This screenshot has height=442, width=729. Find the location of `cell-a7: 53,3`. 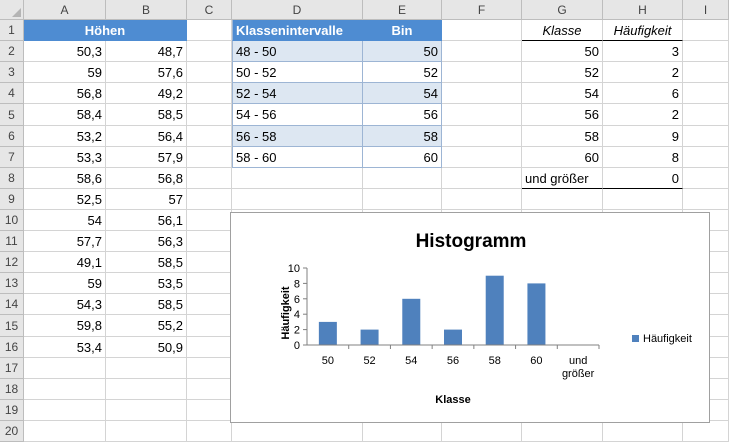

cell-a7: 53,3 is located at coordinates (65, 157).